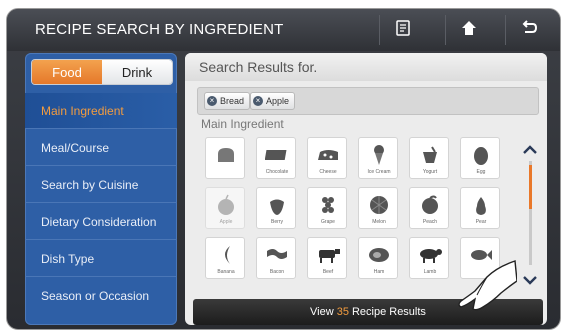 The image size is (567, 334). What do you see at coordinates (328, 205) in the screenshot?
I see `grape-icon` at bounding box center [328, 205].